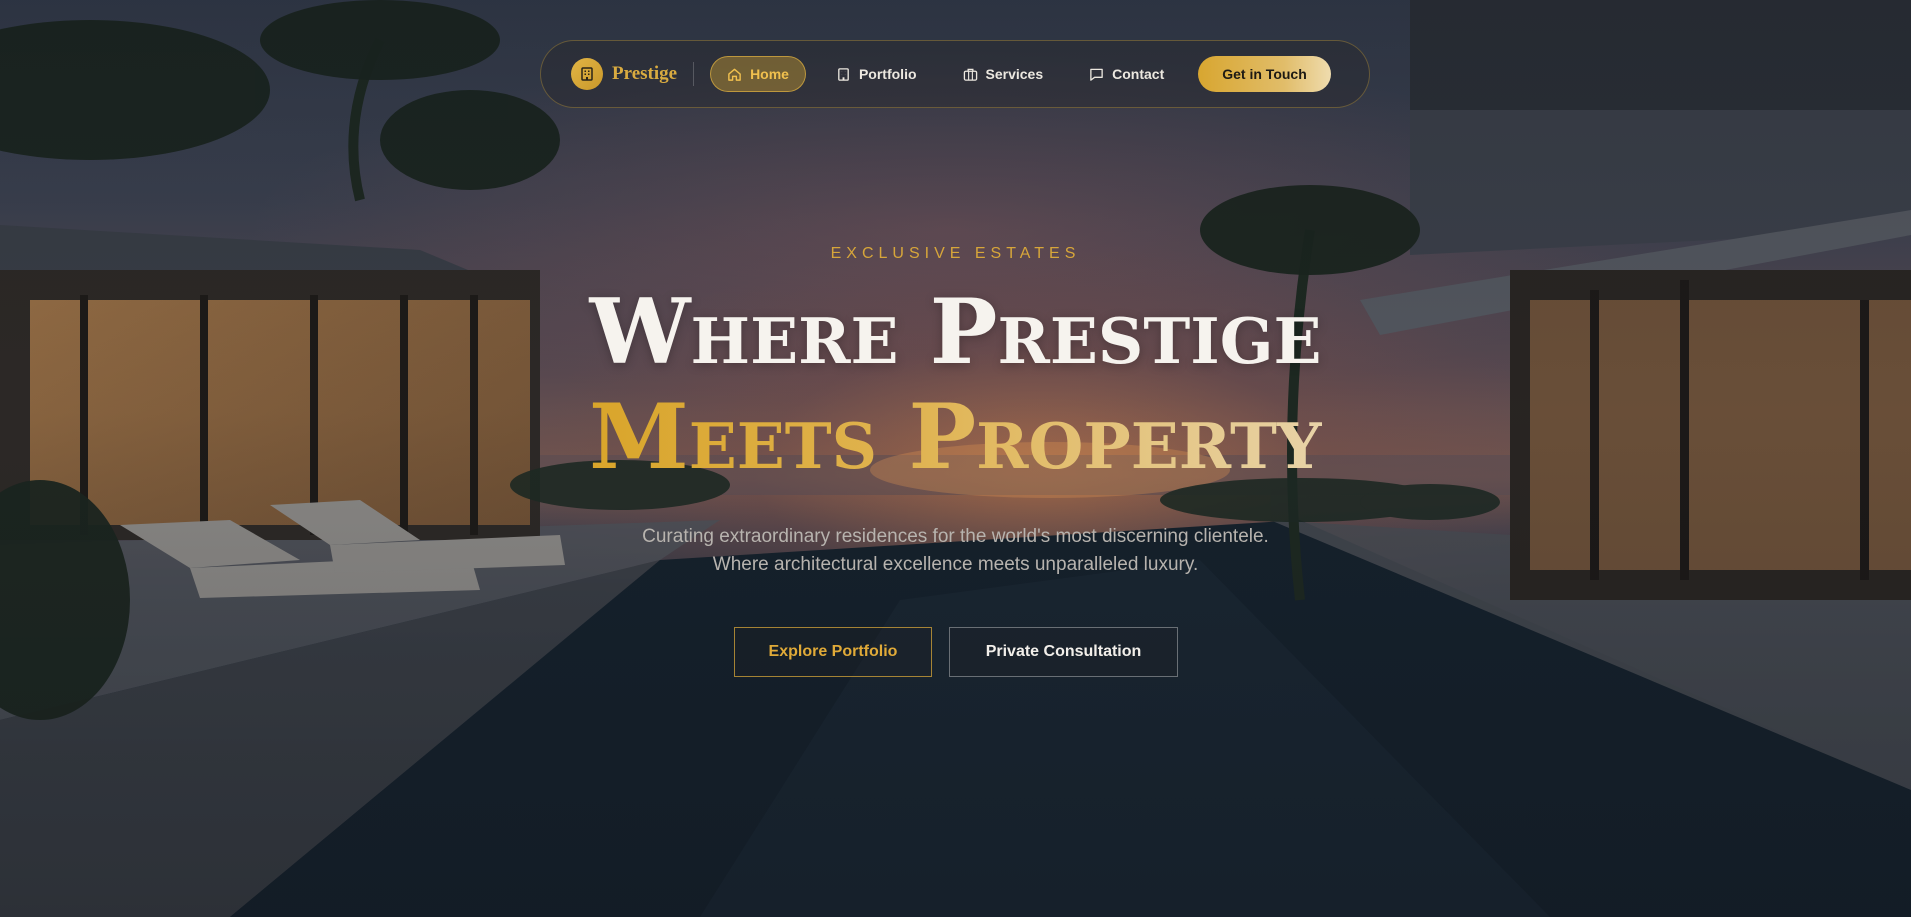 This screenshot has width=1911, height=917. I want to click on home-icon, so click(734, 74).